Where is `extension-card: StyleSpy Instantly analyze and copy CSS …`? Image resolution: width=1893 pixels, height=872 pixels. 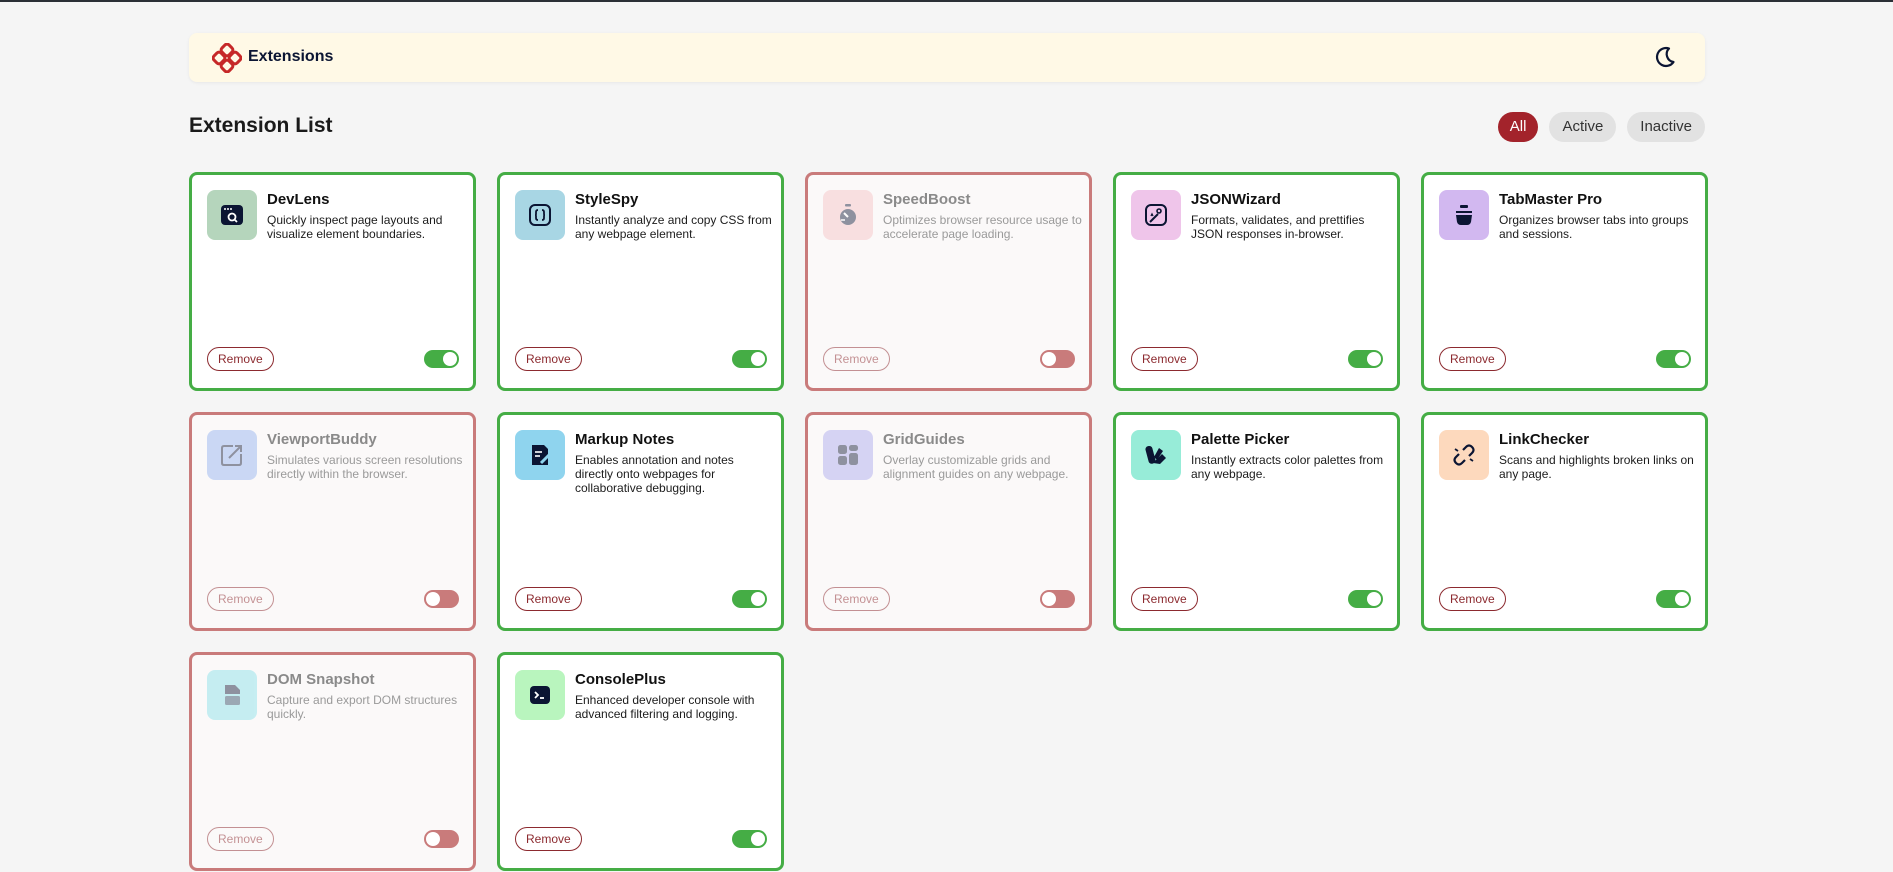
extension-card: StyleSpy Instantly analyze and copy CSS … is located at coordinates (640, 281).